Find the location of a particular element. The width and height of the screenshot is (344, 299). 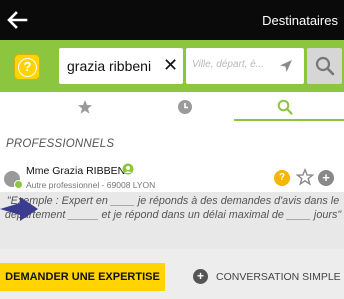

star-icon is located at coordinates (85, 107).